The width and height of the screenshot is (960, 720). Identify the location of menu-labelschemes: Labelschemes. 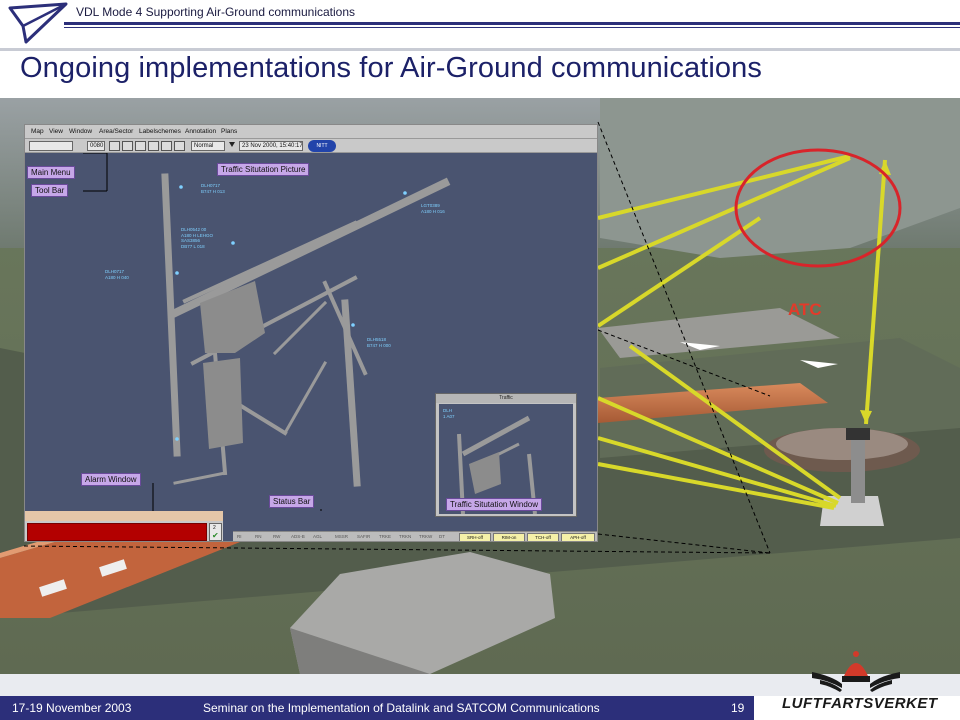
(160, 131).